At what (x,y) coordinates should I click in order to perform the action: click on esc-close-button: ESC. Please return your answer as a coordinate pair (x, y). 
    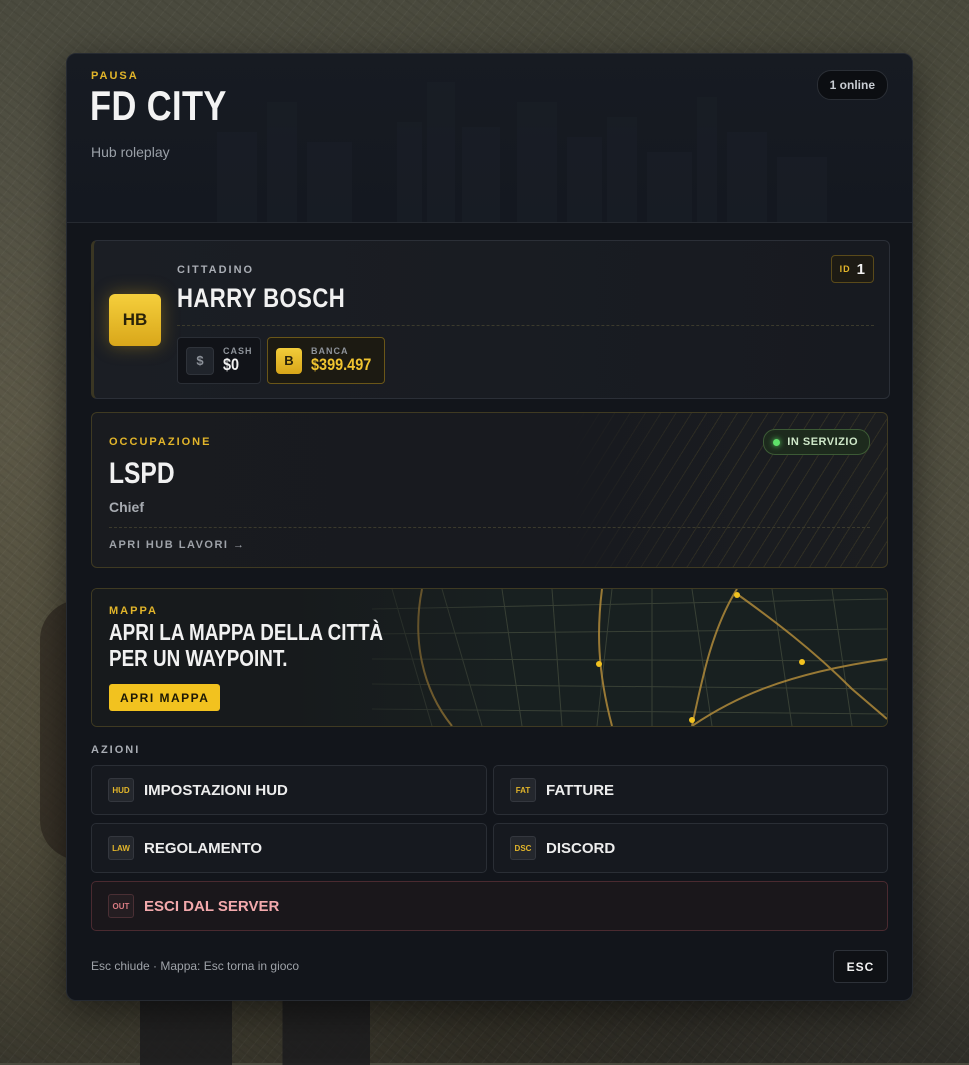
    Looking at the image, I should click on (860, 966).